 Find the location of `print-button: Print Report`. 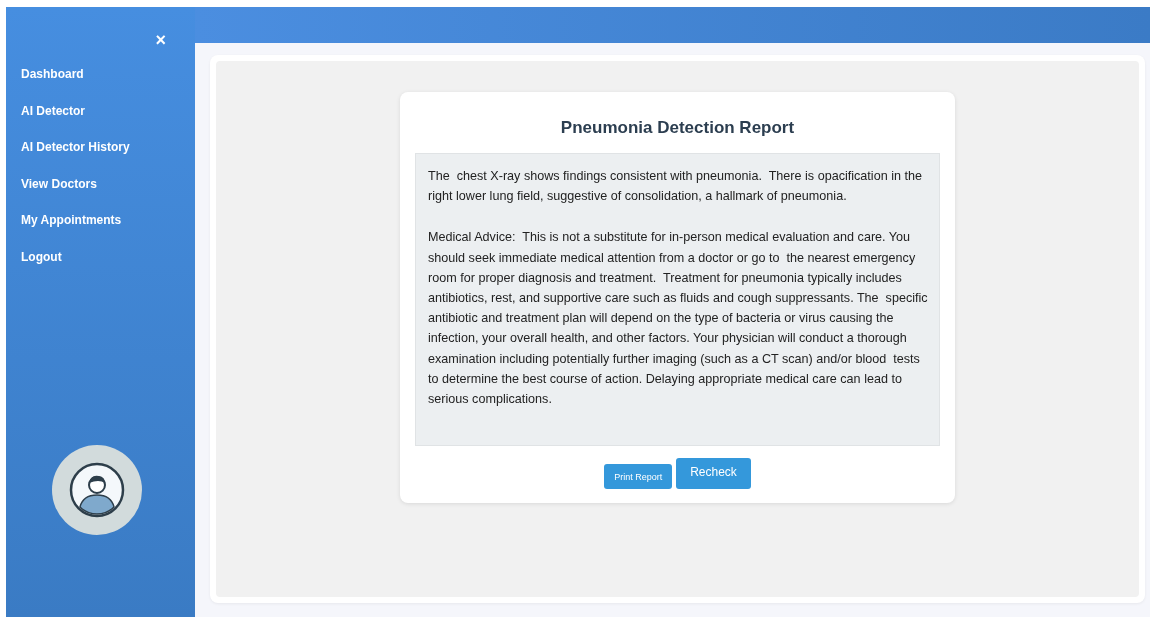

print-button: Print Report is located at coordinates (638, 477).